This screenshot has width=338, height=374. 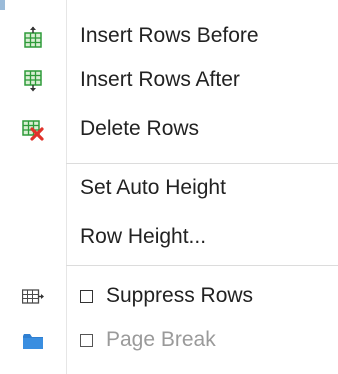 I want to click on menu-item-insert-rows-before: Insert Rows Before, so click(x=169, y=36).